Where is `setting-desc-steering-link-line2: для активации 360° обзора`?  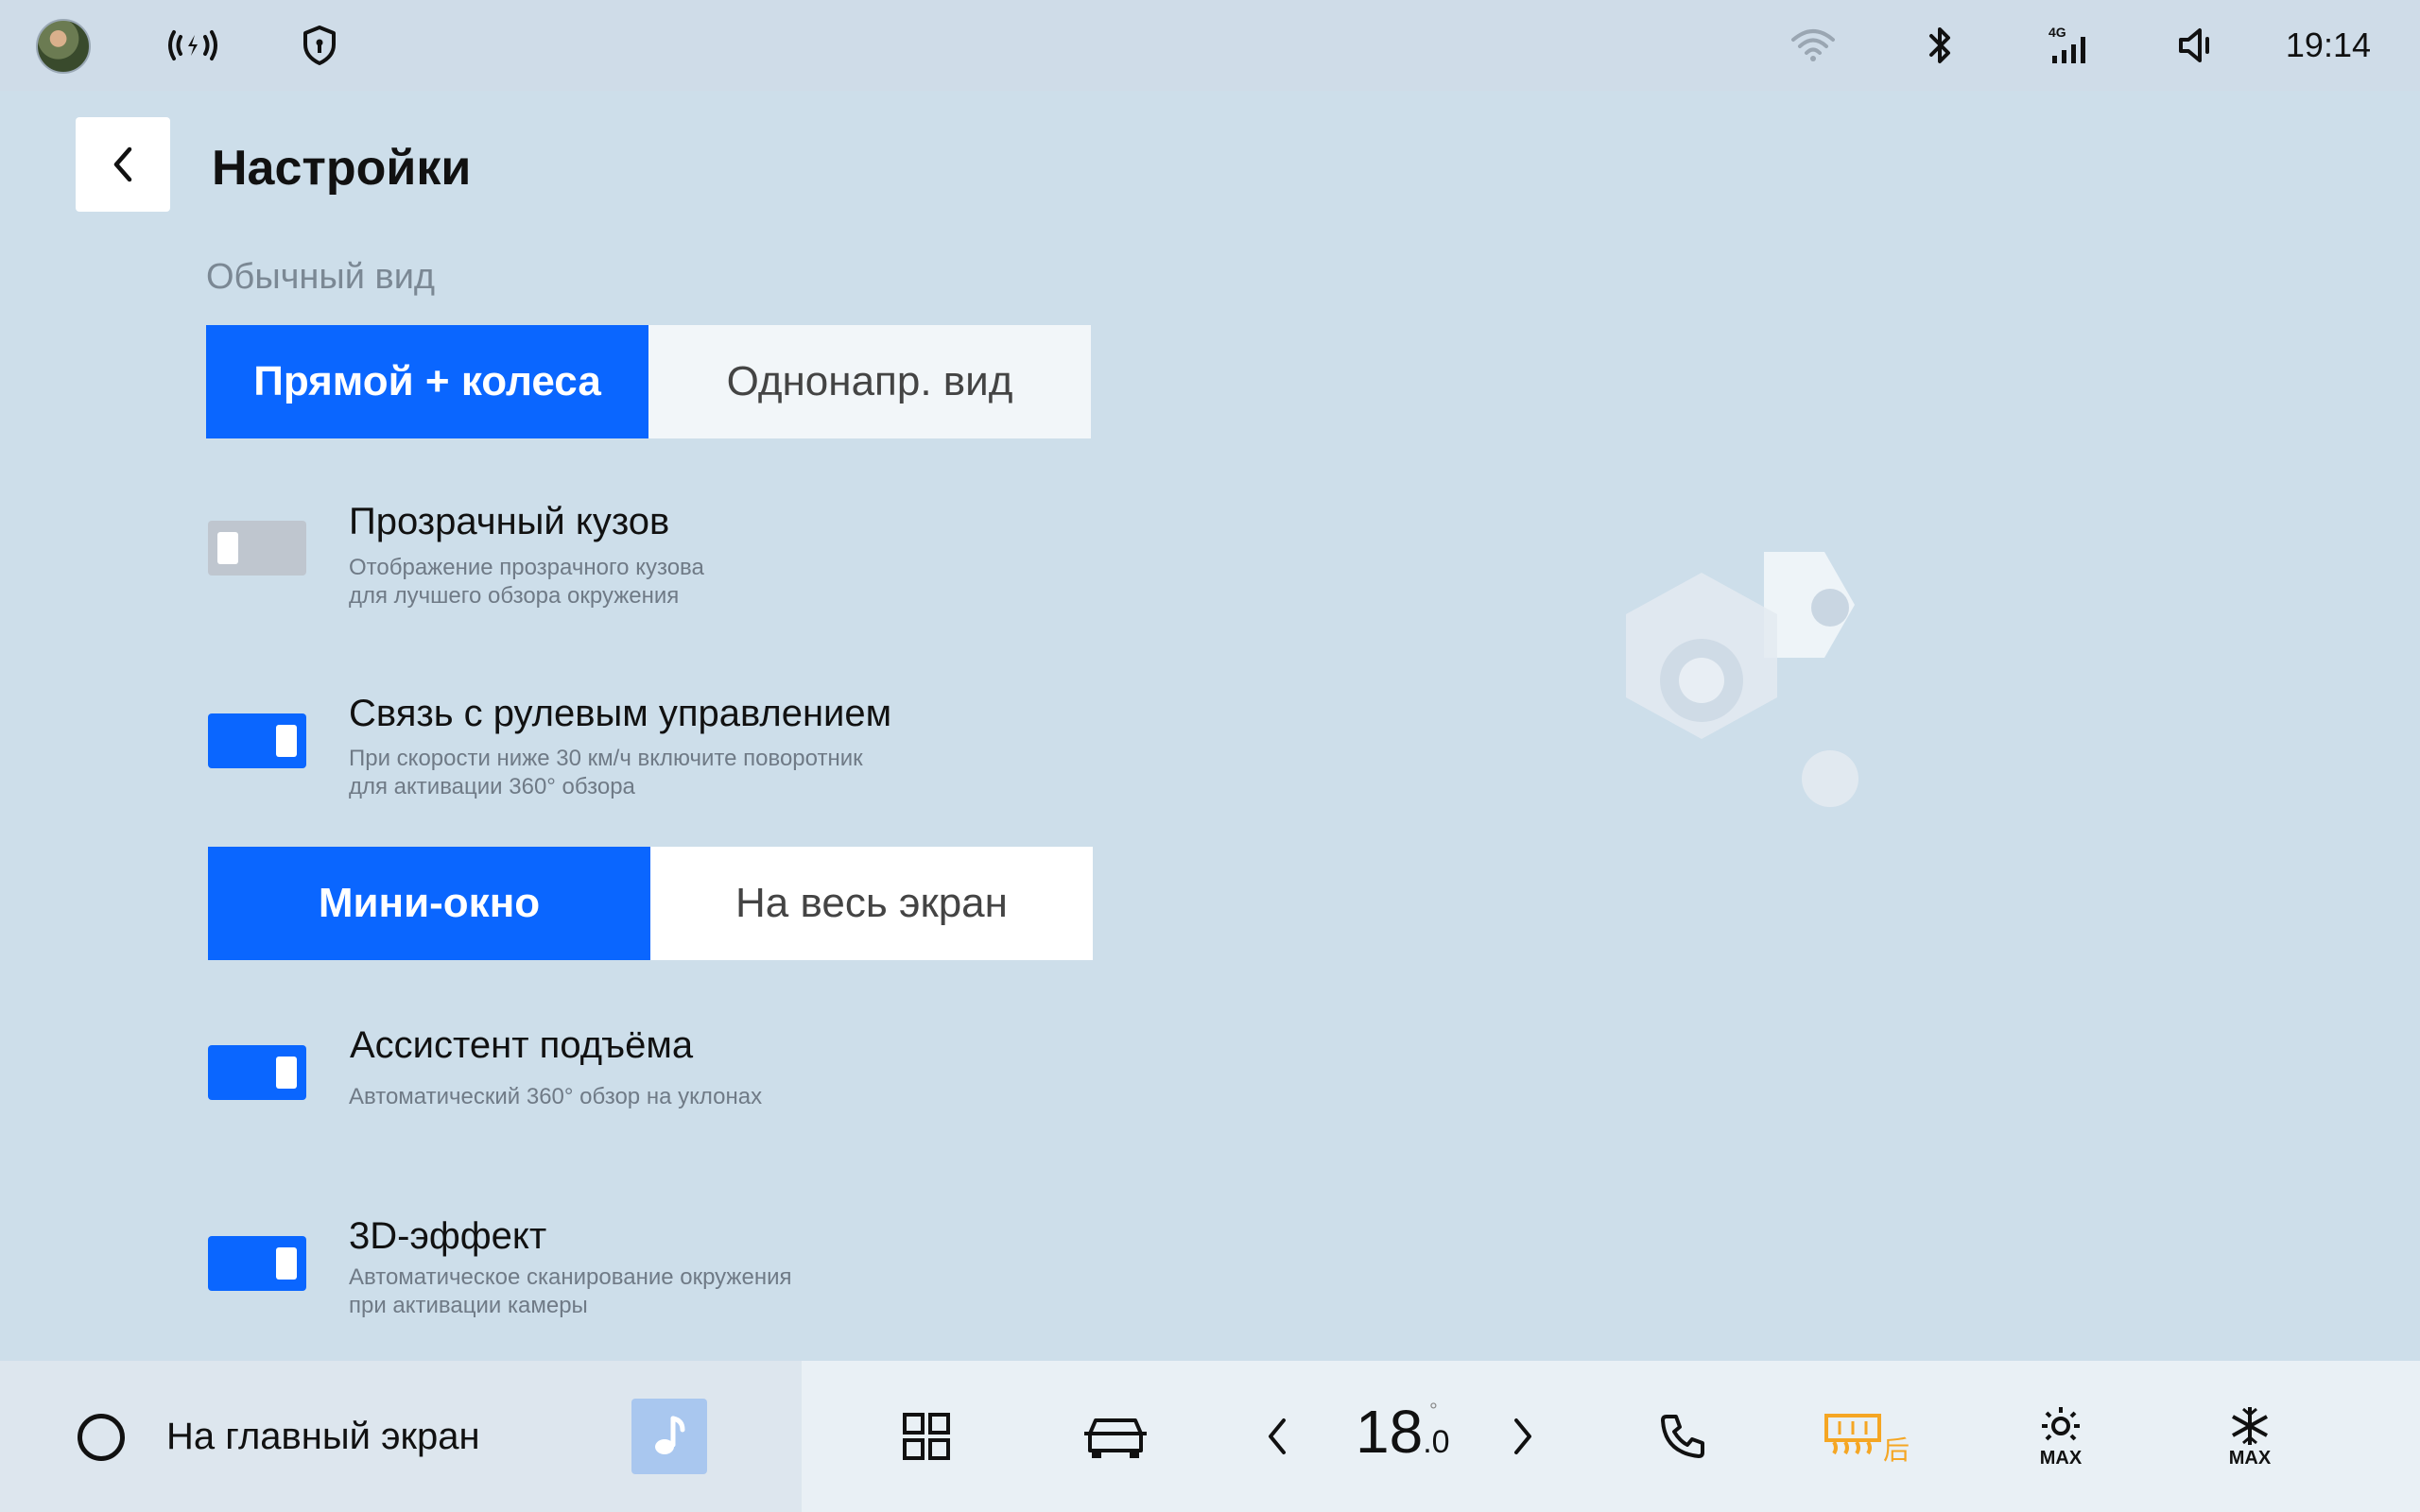
setting-desc-steering-link-line2: для активации 360° обзора is located at coordinates (492, 786).